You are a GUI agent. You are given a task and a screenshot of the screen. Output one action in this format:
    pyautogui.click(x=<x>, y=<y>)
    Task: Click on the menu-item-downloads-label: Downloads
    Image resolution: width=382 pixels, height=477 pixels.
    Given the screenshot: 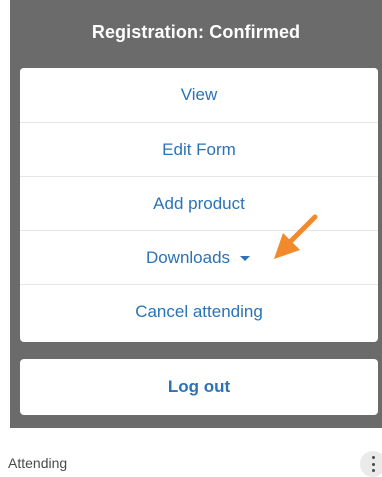 What is the action you would take?
    pyautogui.click(x=188, y=257)
    